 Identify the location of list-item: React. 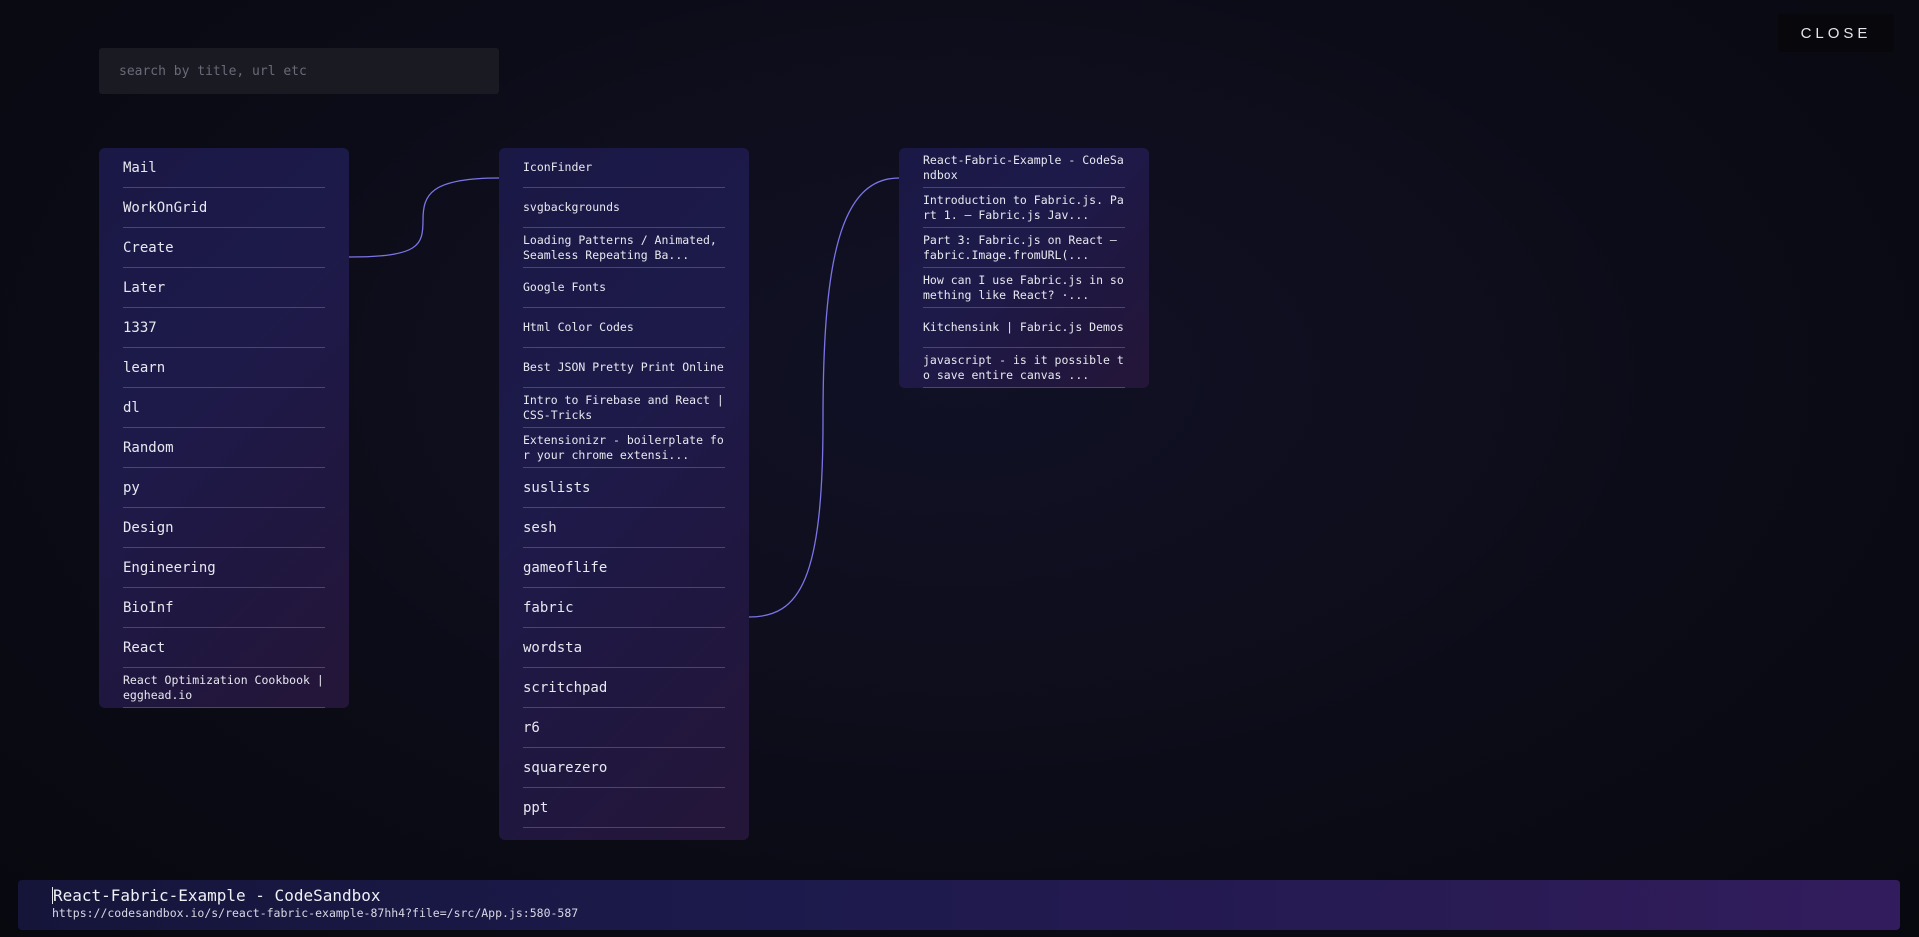
(224, 648).